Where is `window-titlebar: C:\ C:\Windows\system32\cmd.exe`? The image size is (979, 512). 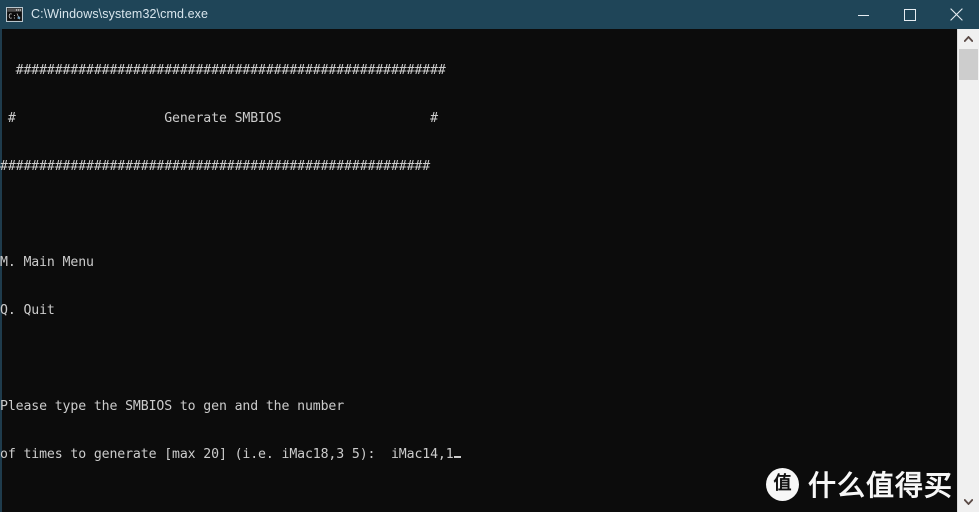 window-titlebar: C:\ C:\Windows\system32\cmd.exe is located at coordinates (489, 14).